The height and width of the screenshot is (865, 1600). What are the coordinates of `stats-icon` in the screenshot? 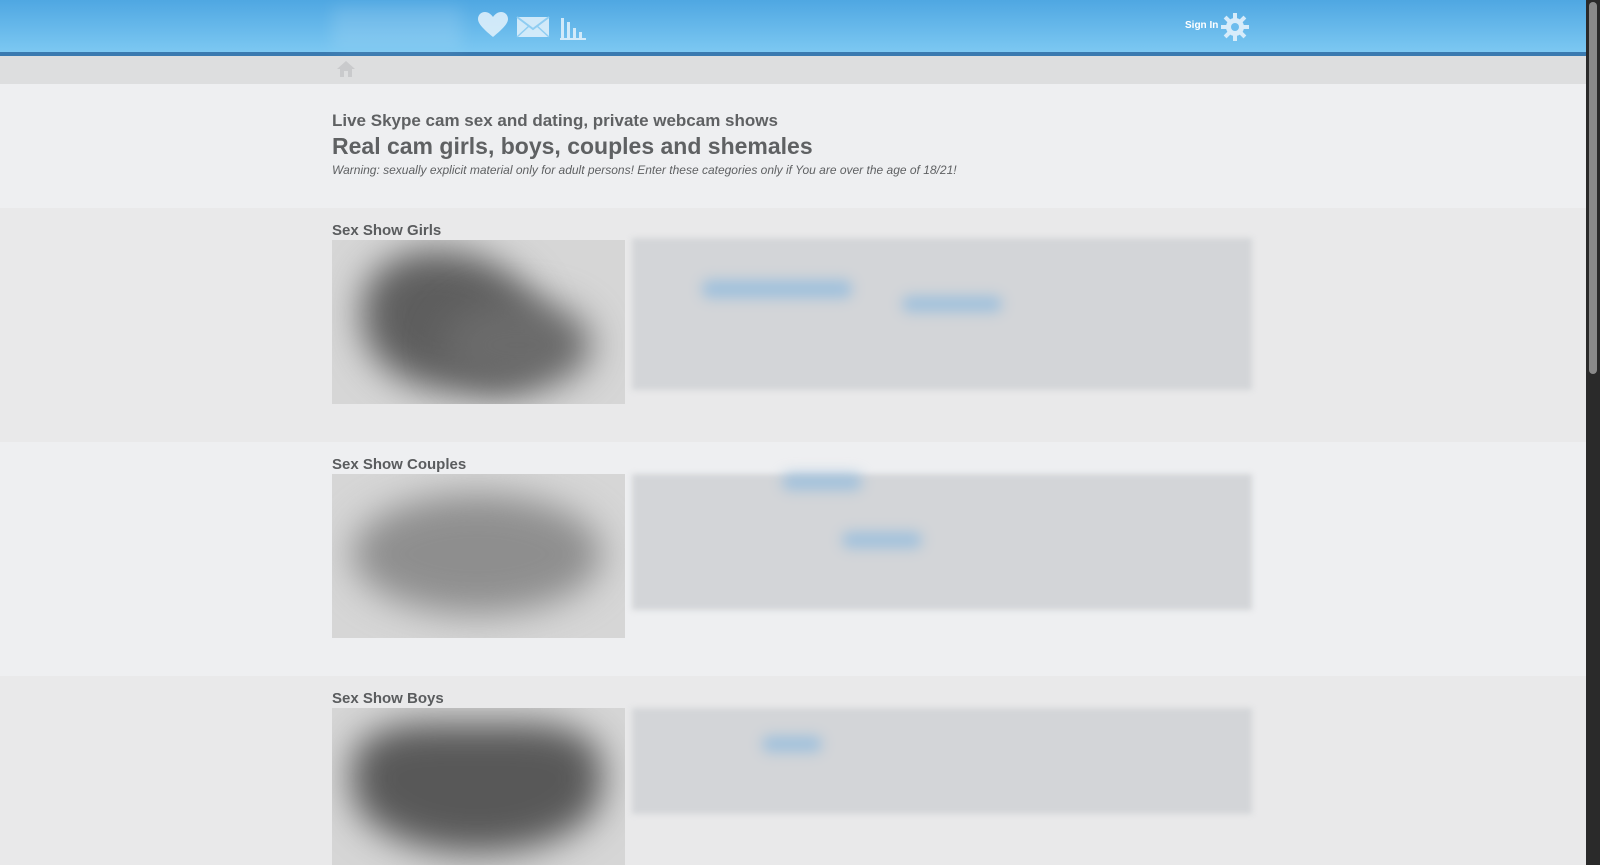 It's located at (573, 29).